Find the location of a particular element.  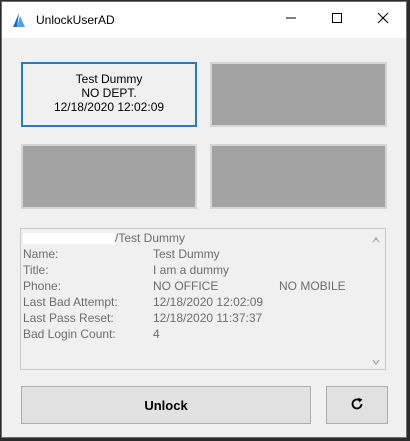

refresh-icon is located at coordinates (357, 405).